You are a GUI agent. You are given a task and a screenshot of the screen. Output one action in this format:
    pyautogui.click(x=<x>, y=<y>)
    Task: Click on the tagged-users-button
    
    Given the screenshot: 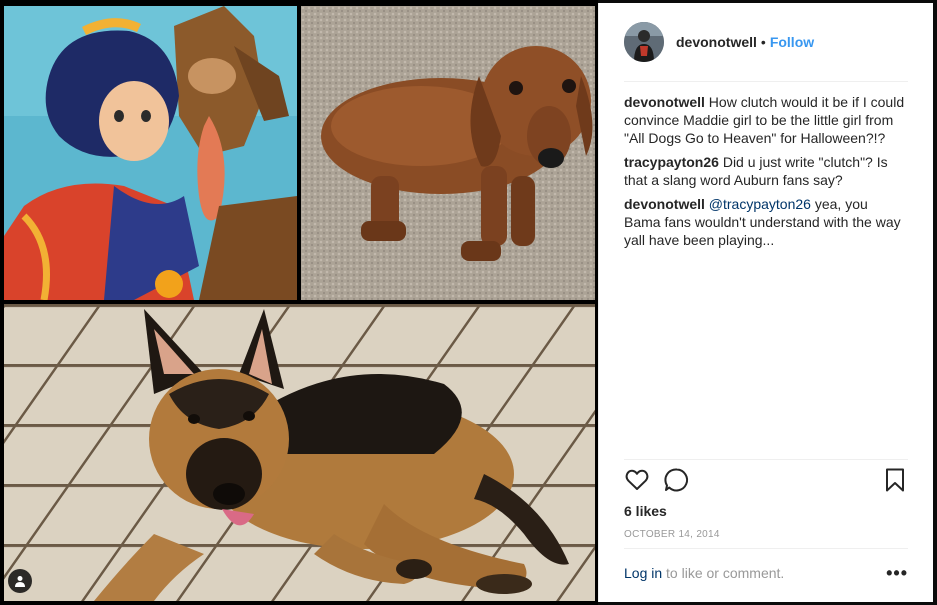 What is the action you would take?
    pyautogui.click(x=20, y=581)
    